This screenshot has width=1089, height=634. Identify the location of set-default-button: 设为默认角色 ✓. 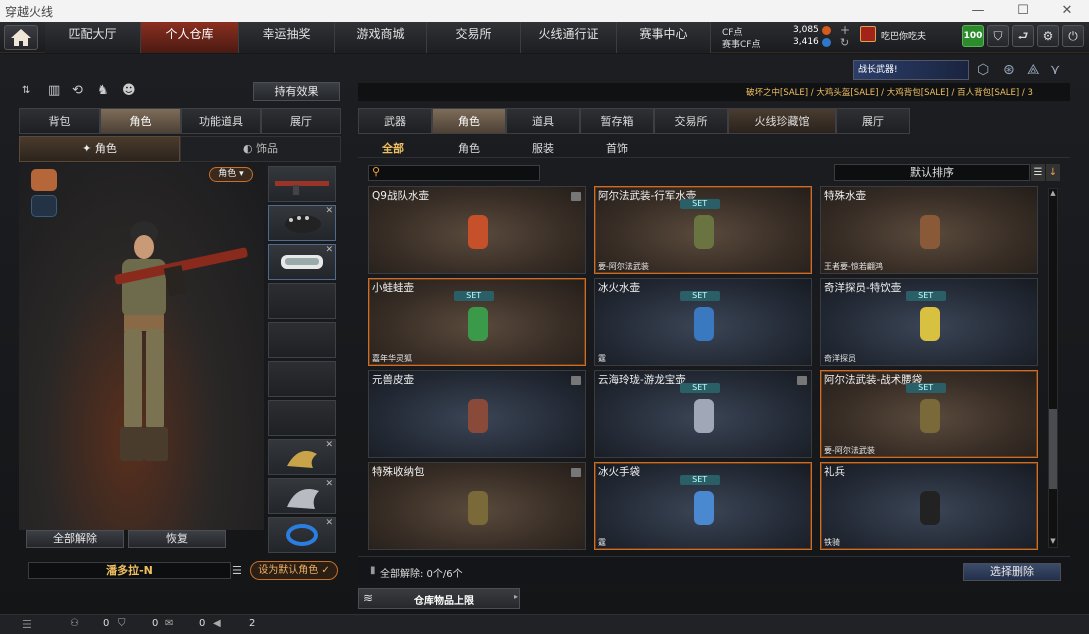
(294, 570).